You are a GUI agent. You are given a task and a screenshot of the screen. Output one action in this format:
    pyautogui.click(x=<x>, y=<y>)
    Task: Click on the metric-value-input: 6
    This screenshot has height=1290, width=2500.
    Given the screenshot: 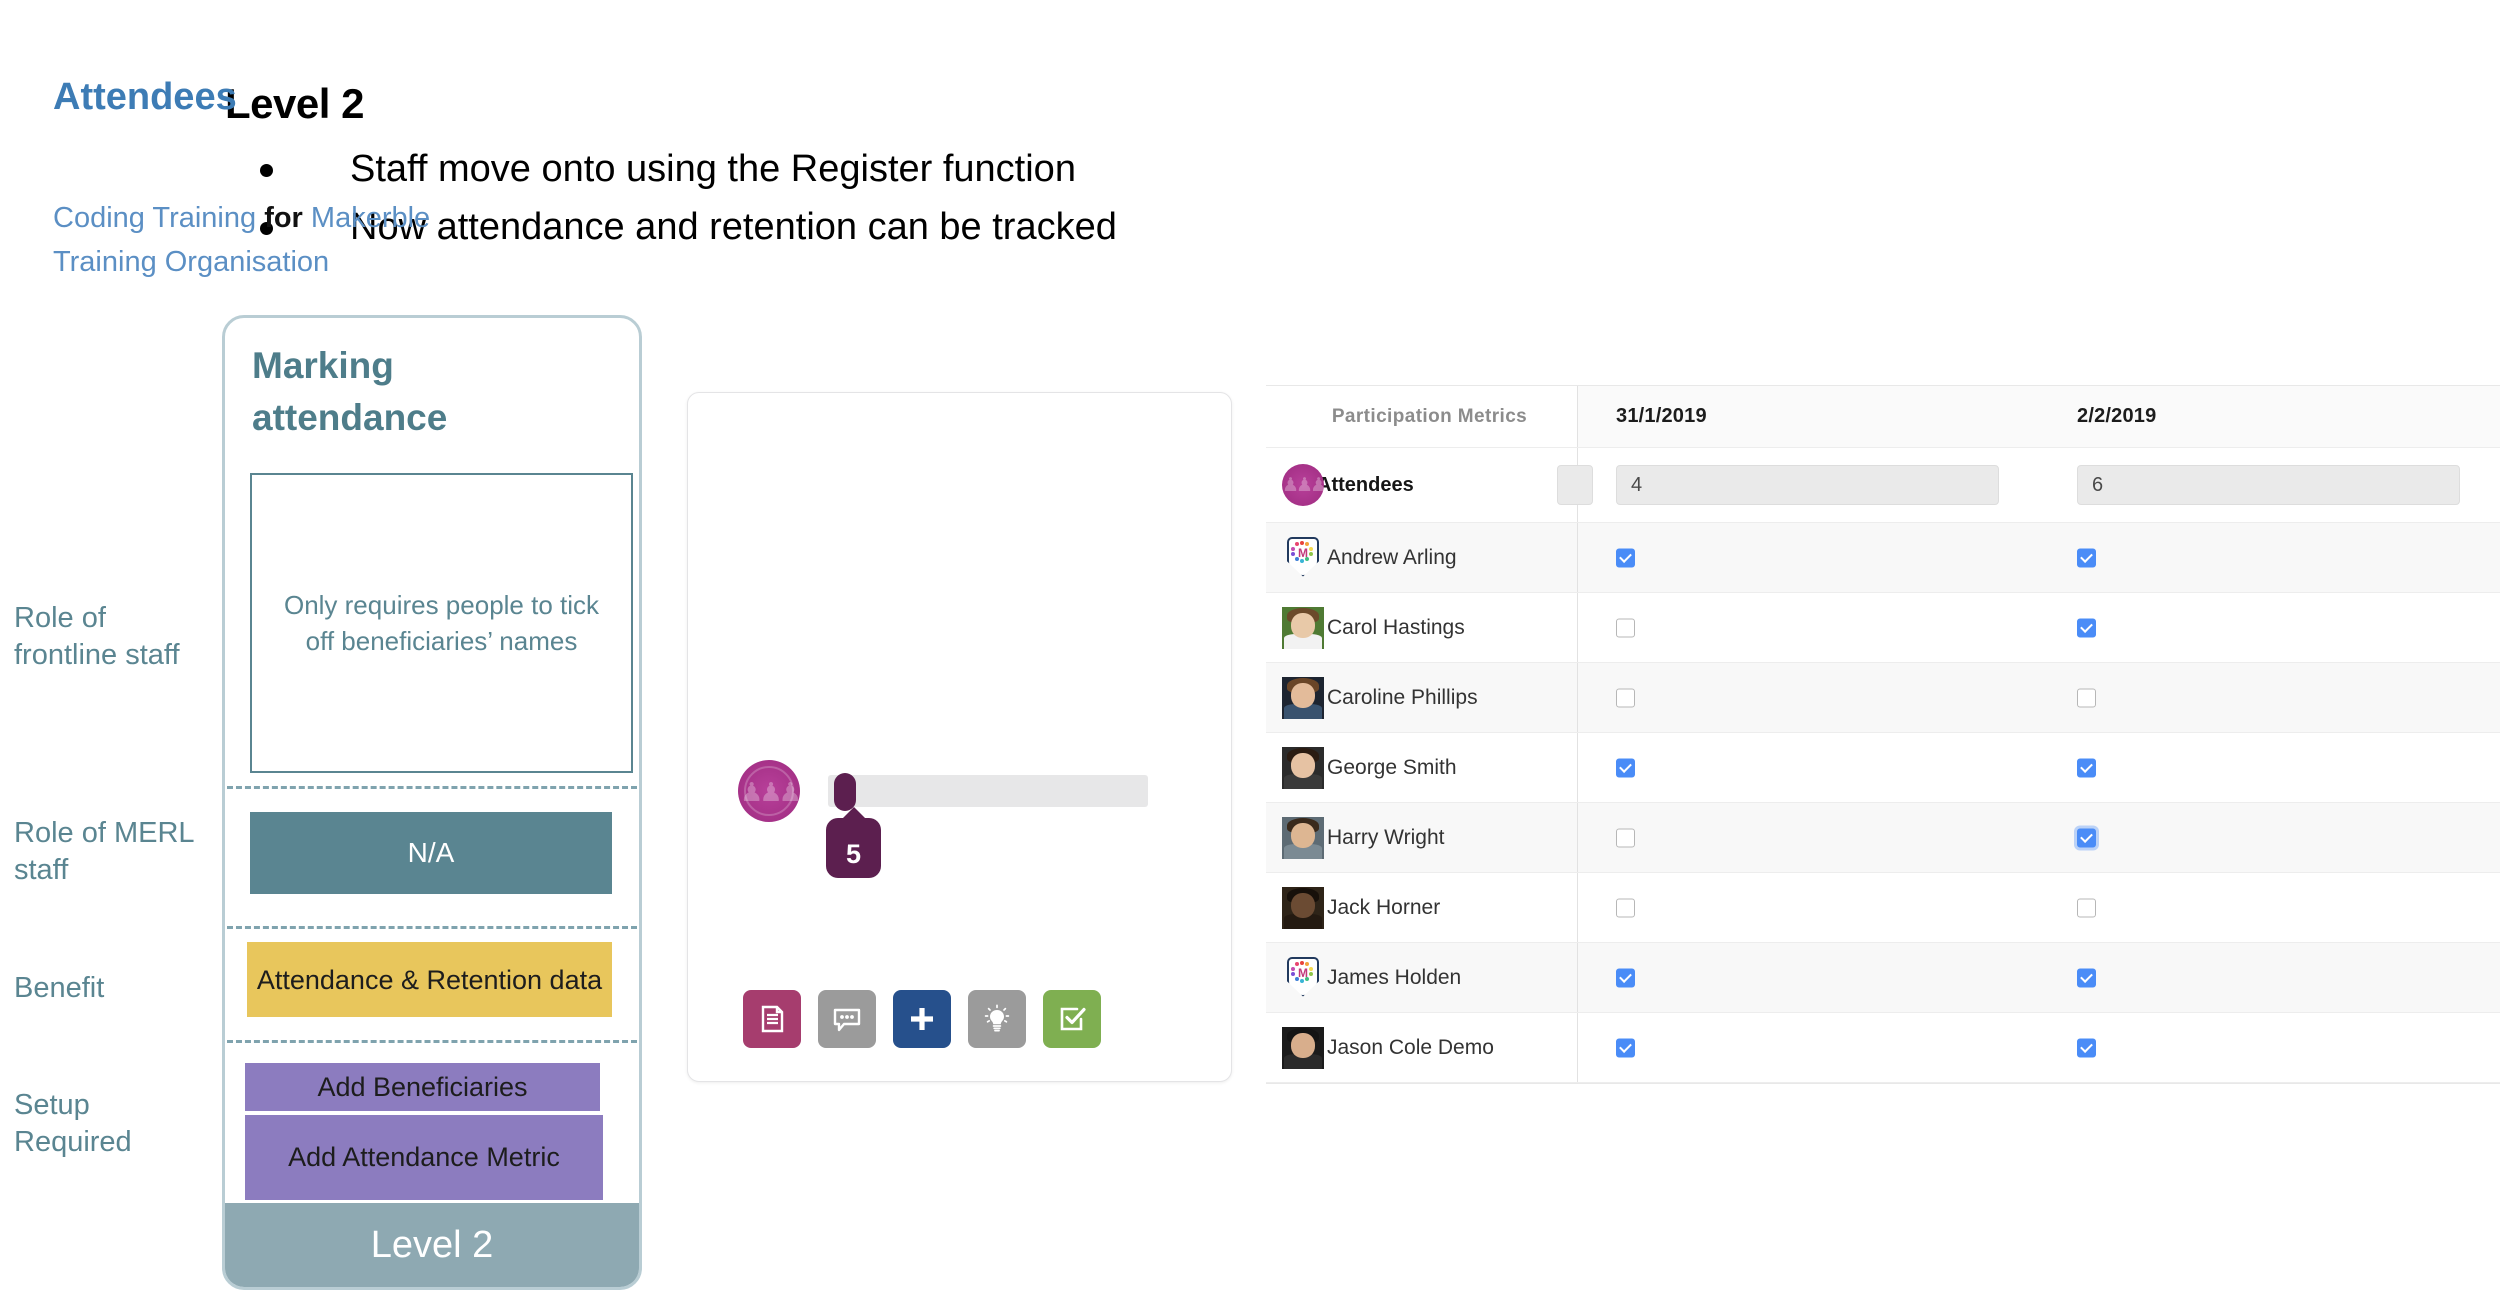 What is the action you would take?
    pyautogui.click(x=2268, y=485)
    